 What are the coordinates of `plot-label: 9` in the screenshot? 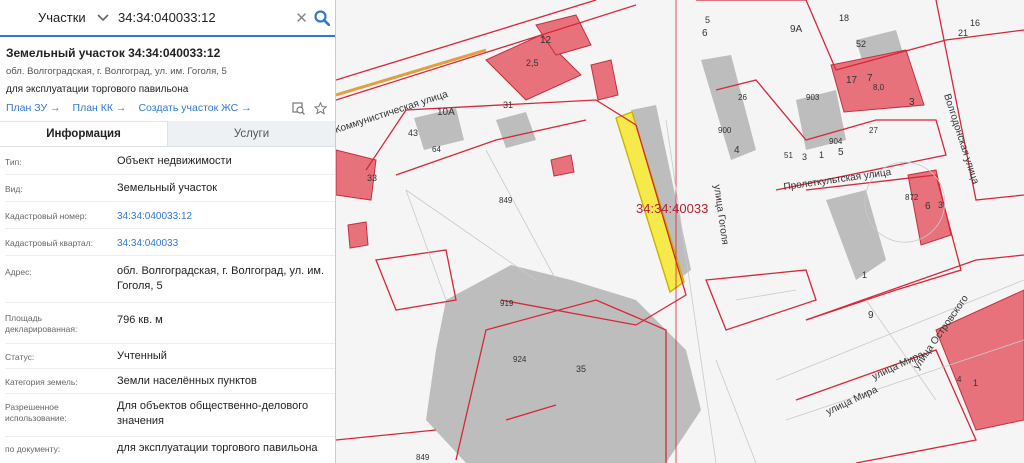 It's located at (871, 315).